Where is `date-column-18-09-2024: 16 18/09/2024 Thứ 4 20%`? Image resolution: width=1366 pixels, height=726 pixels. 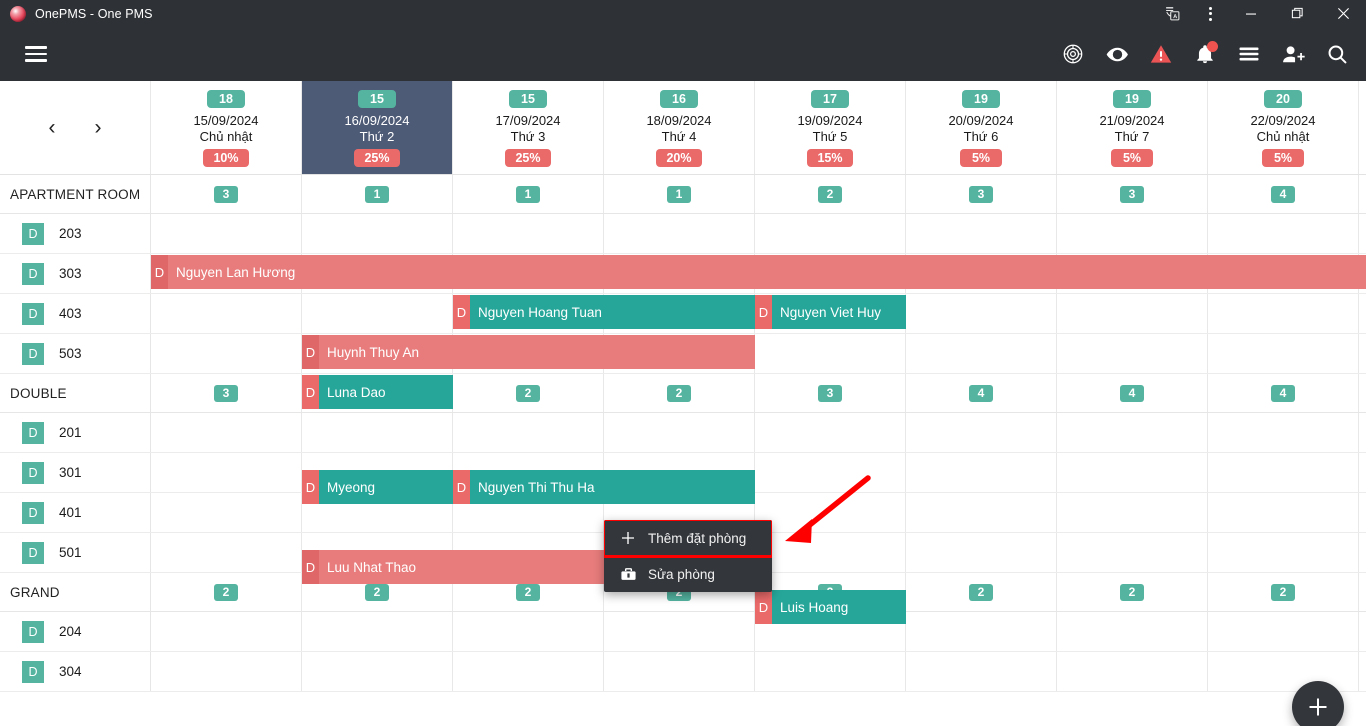 date-column-18-09-2024: 16 18/09/2024 Thứ 4 20% is located at coordinates (679, 127).